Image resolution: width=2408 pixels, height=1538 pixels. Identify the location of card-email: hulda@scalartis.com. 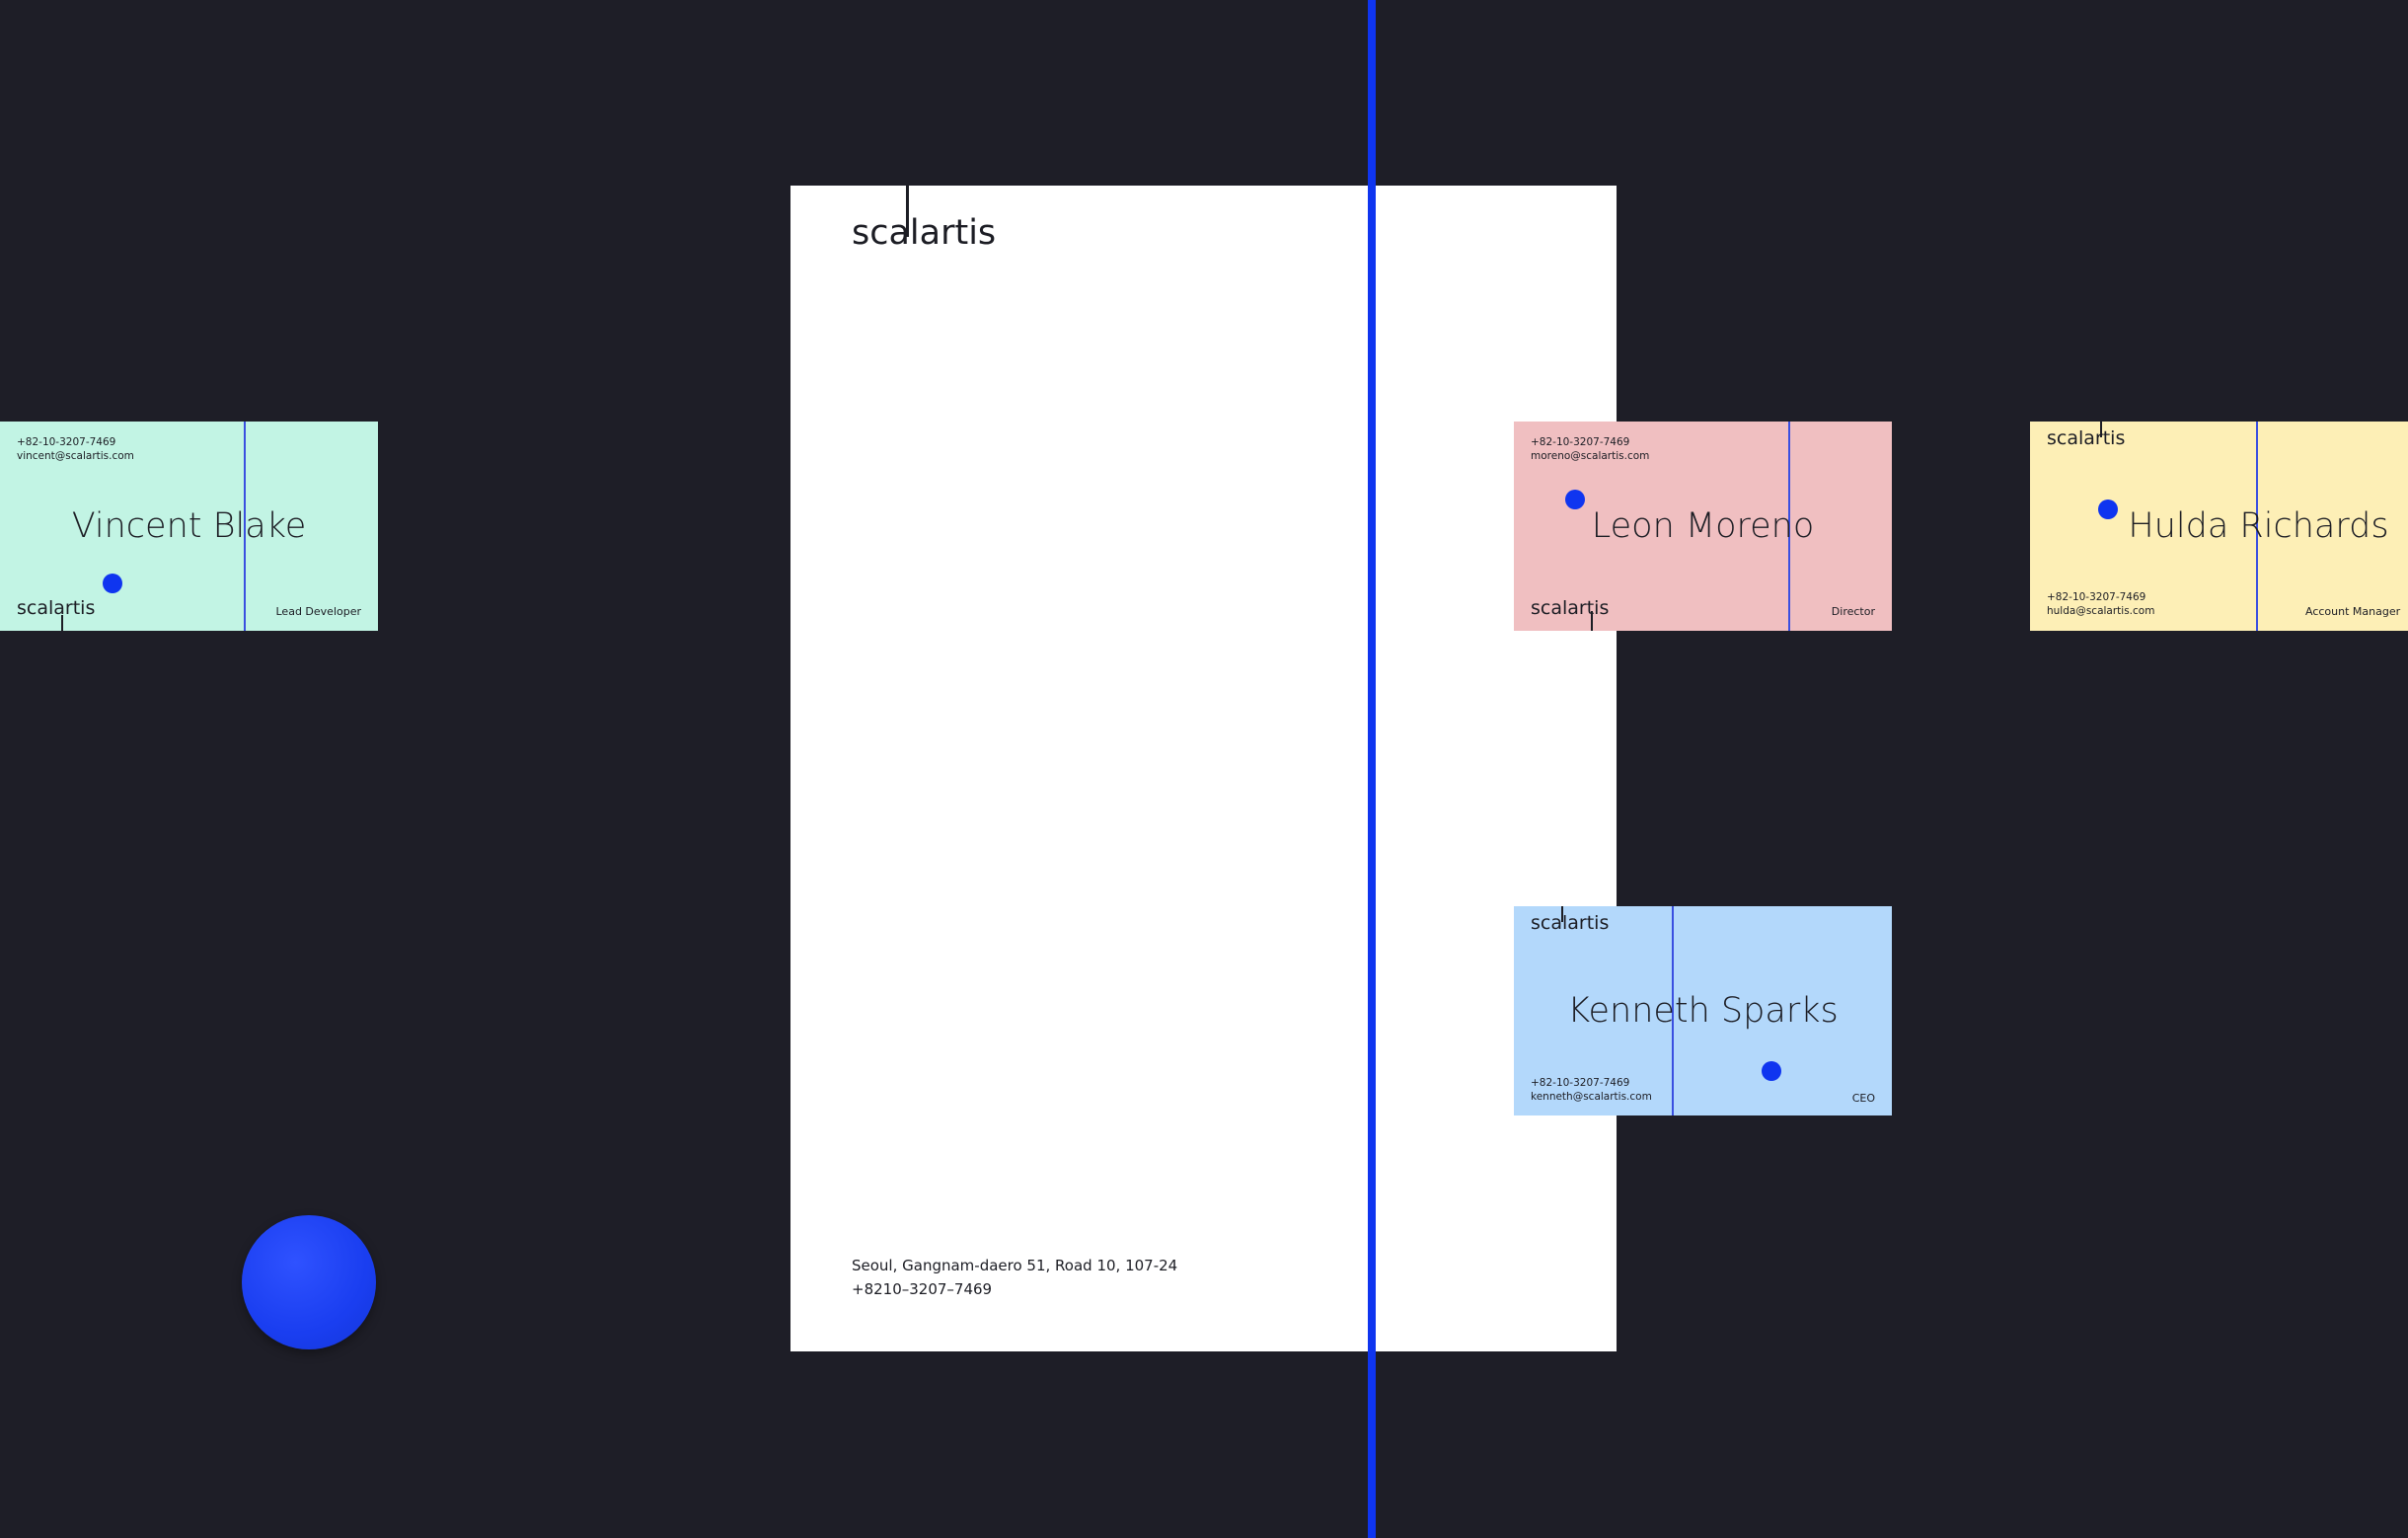
(2101, 611).